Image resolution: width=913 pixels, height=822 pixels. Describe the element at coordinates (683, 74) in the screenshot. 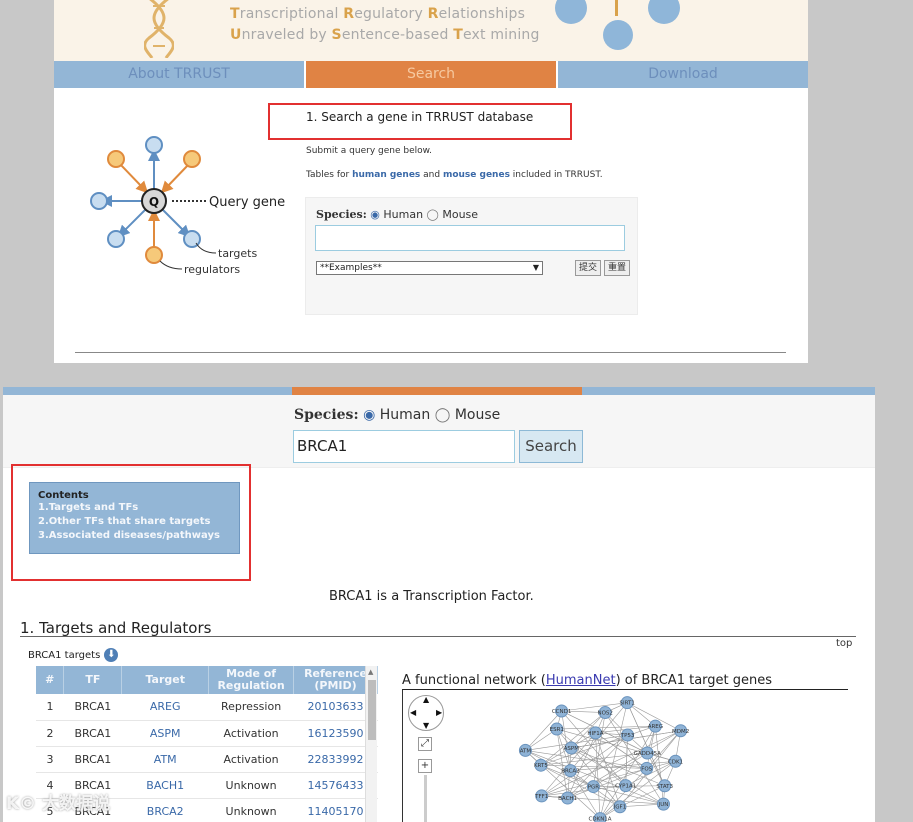

I see `nav-download: Download` at that location.